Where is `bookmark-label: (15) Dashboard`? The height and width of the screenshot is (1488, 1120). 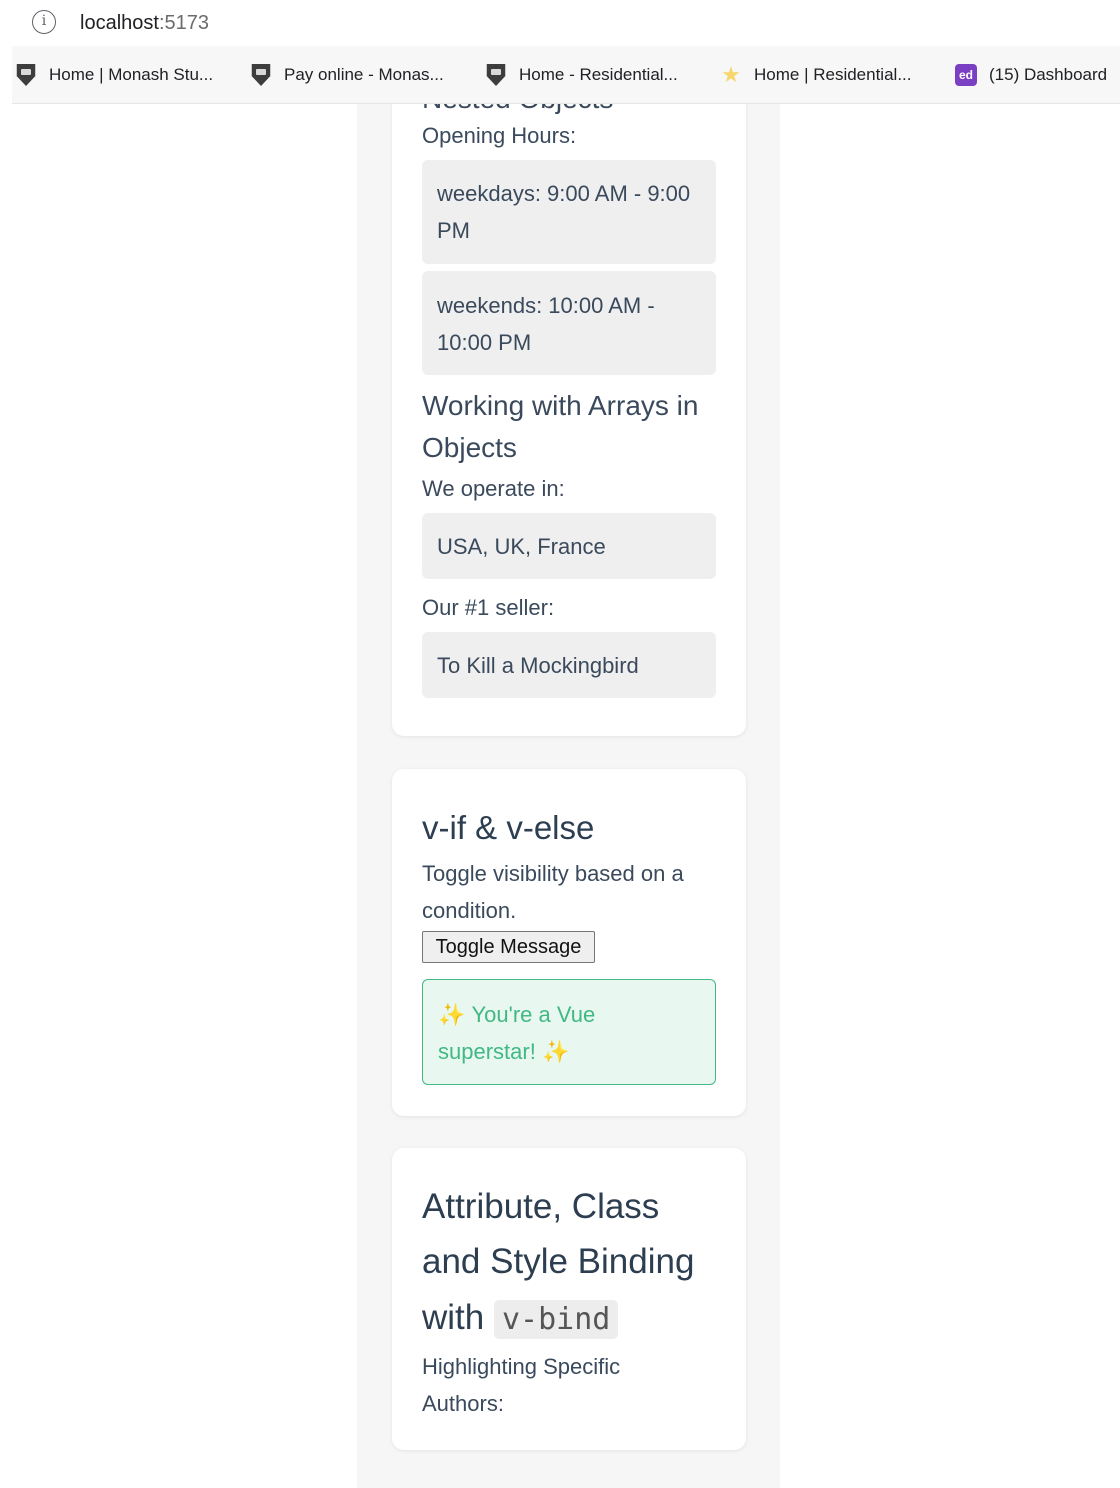
bookmark-label: (15) Dashboard is located at coordinates (1048, 74).